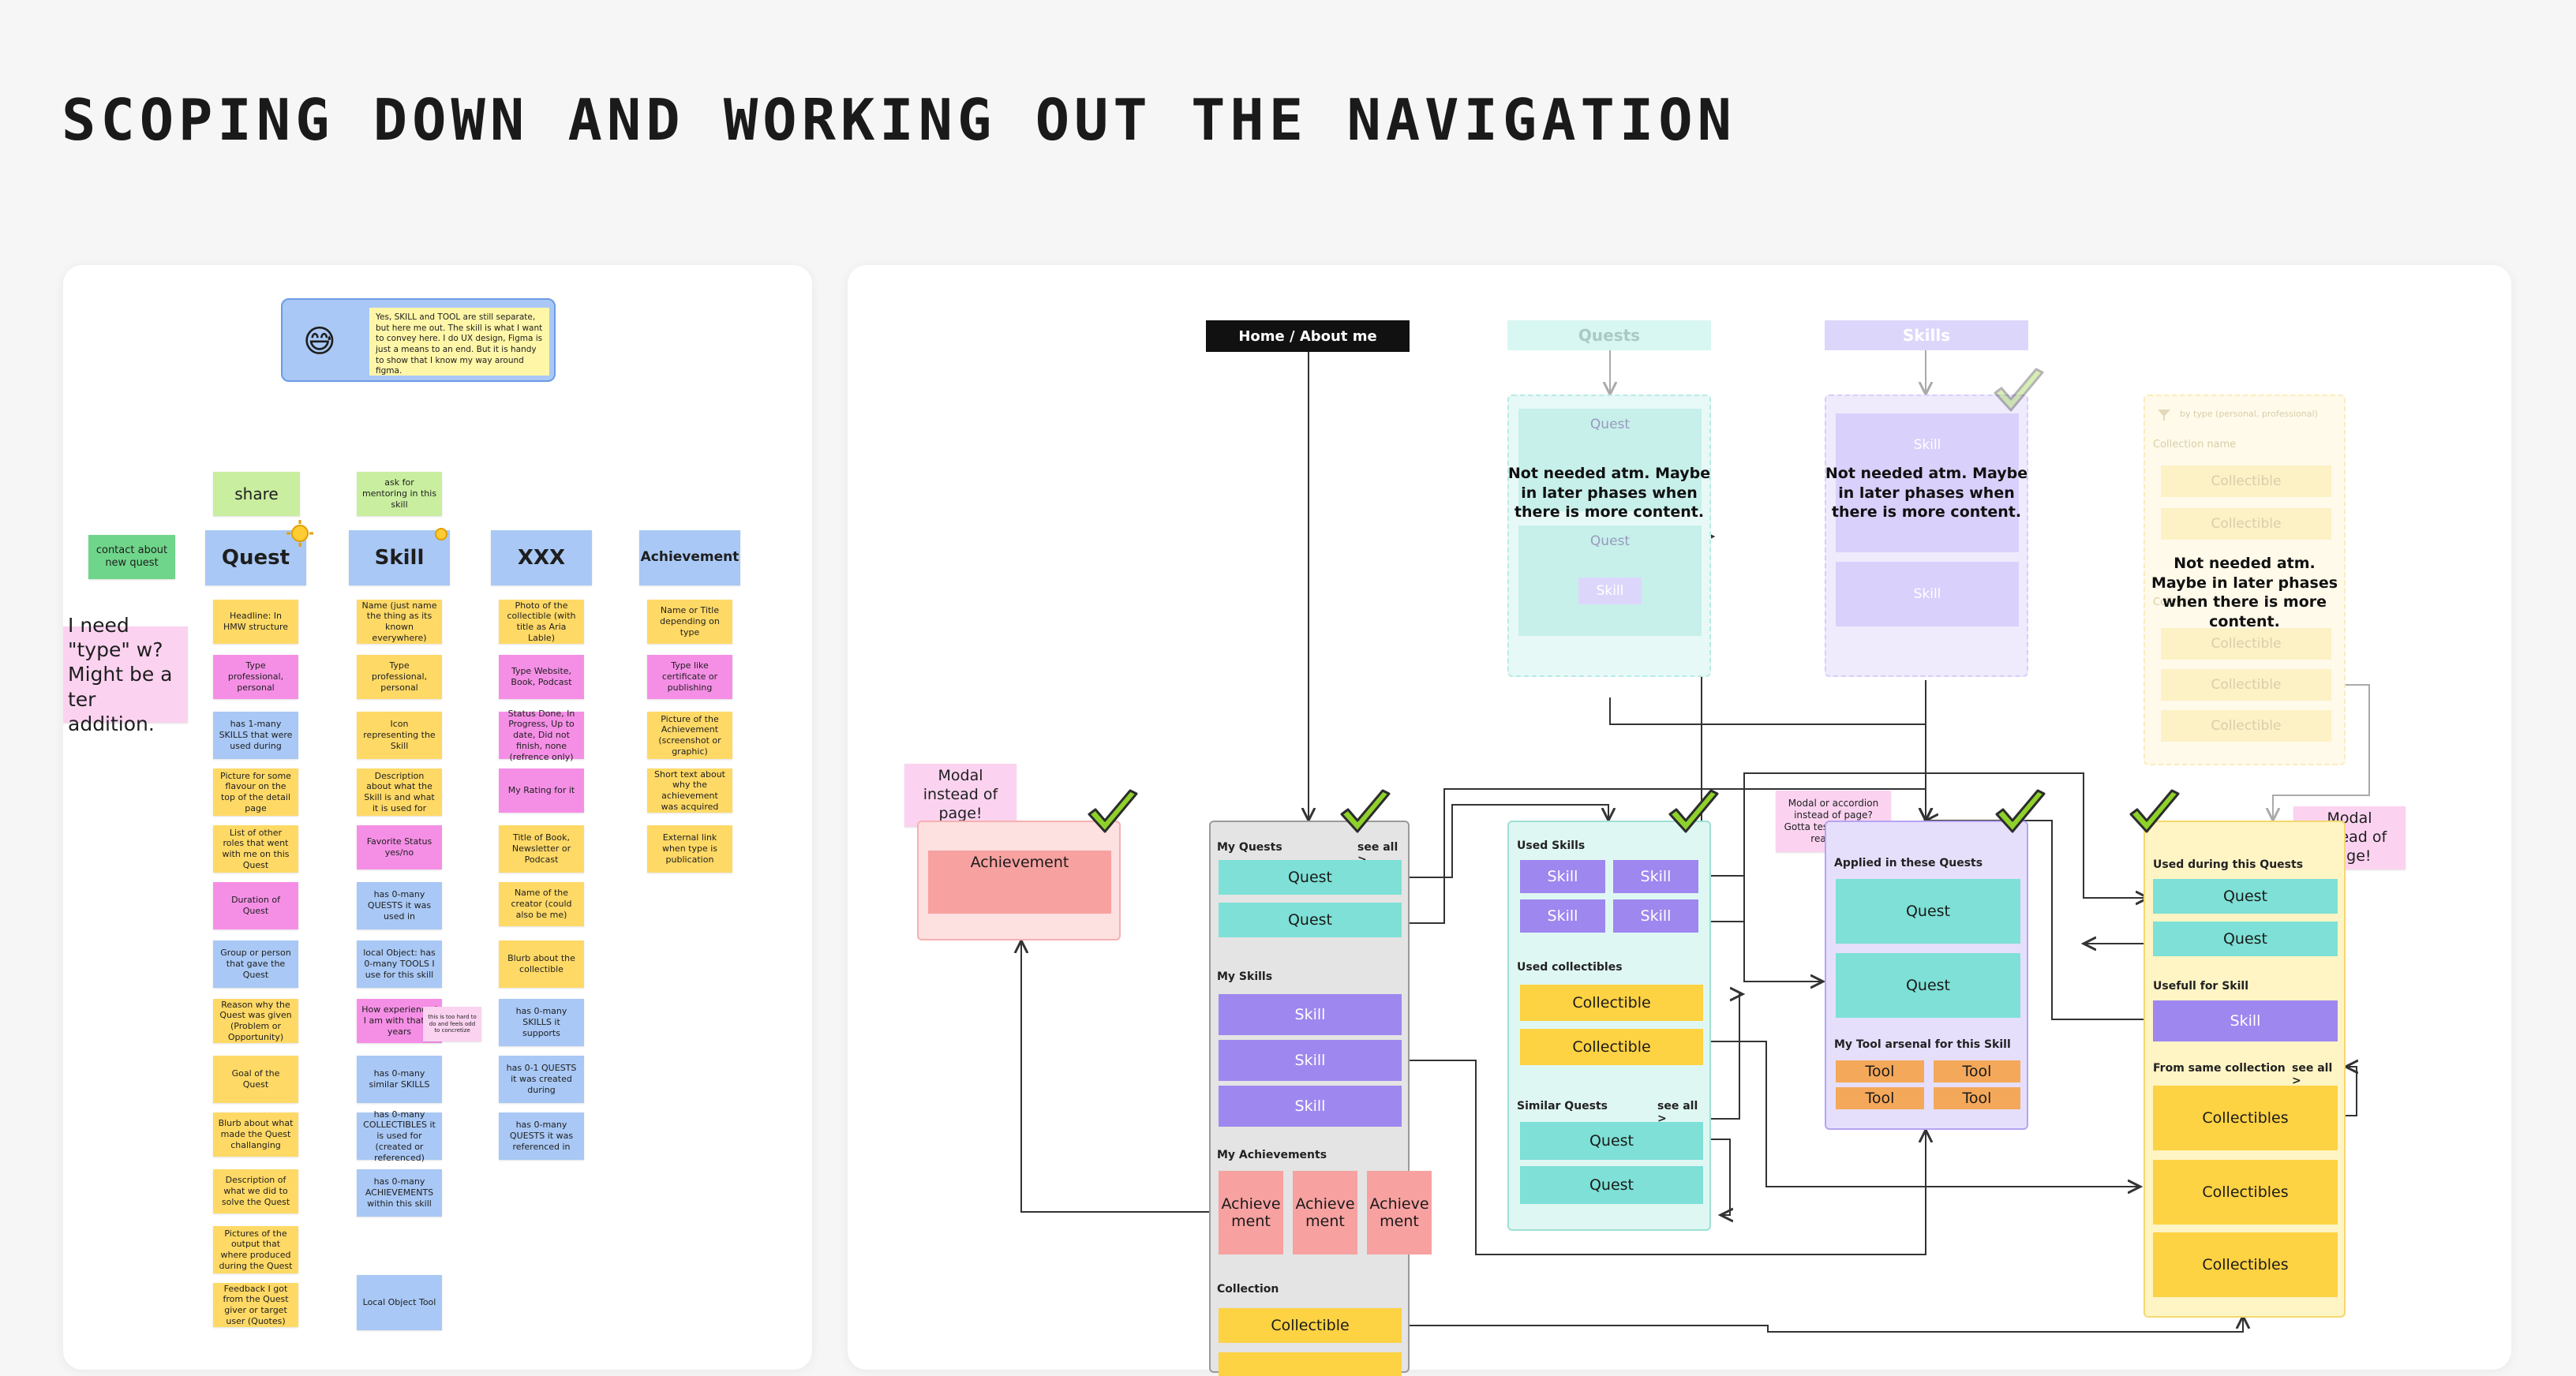  I want to click on collection-label: Collection, so click(1248, 1289).